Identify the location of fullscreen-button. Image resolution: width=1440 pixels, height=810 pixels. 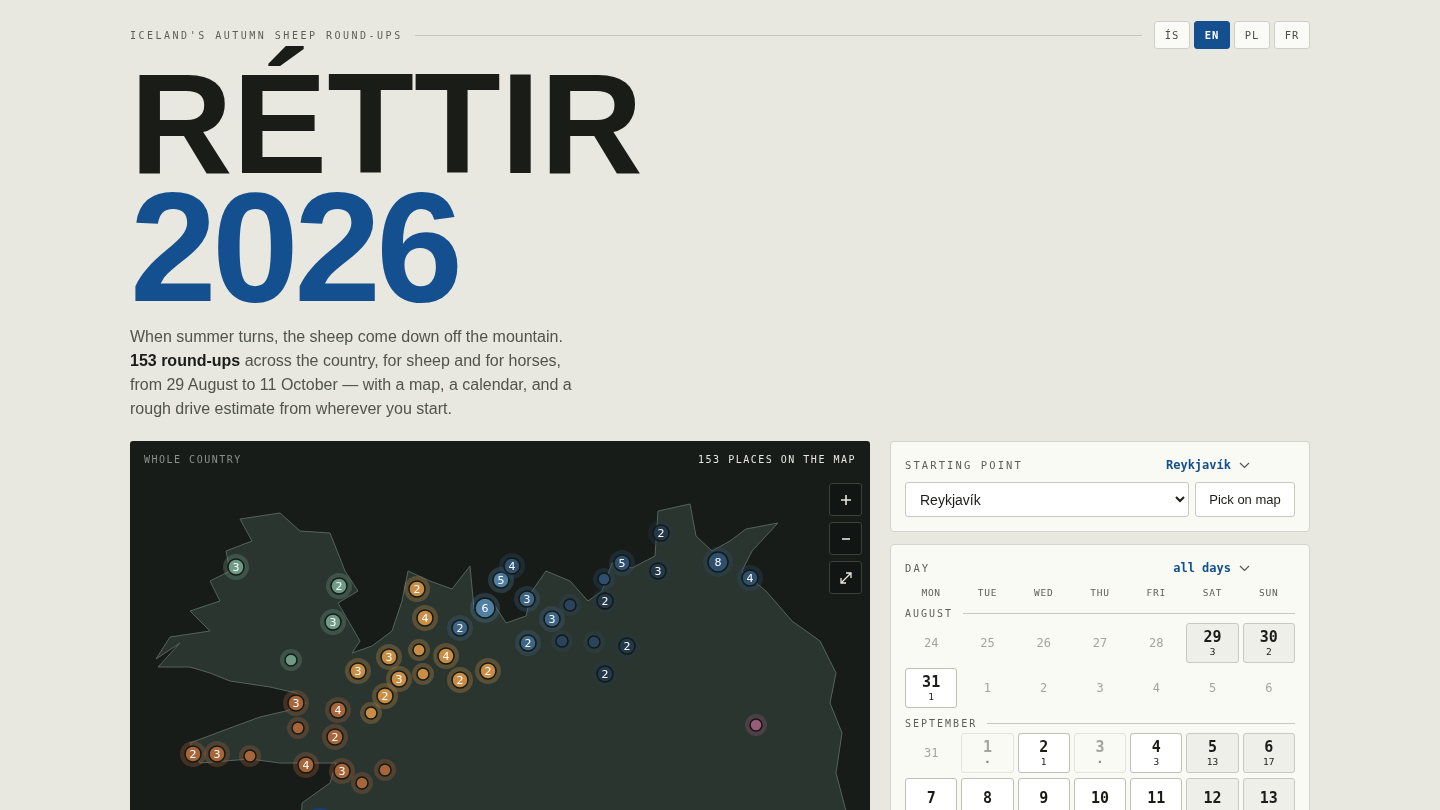
(845, 577).